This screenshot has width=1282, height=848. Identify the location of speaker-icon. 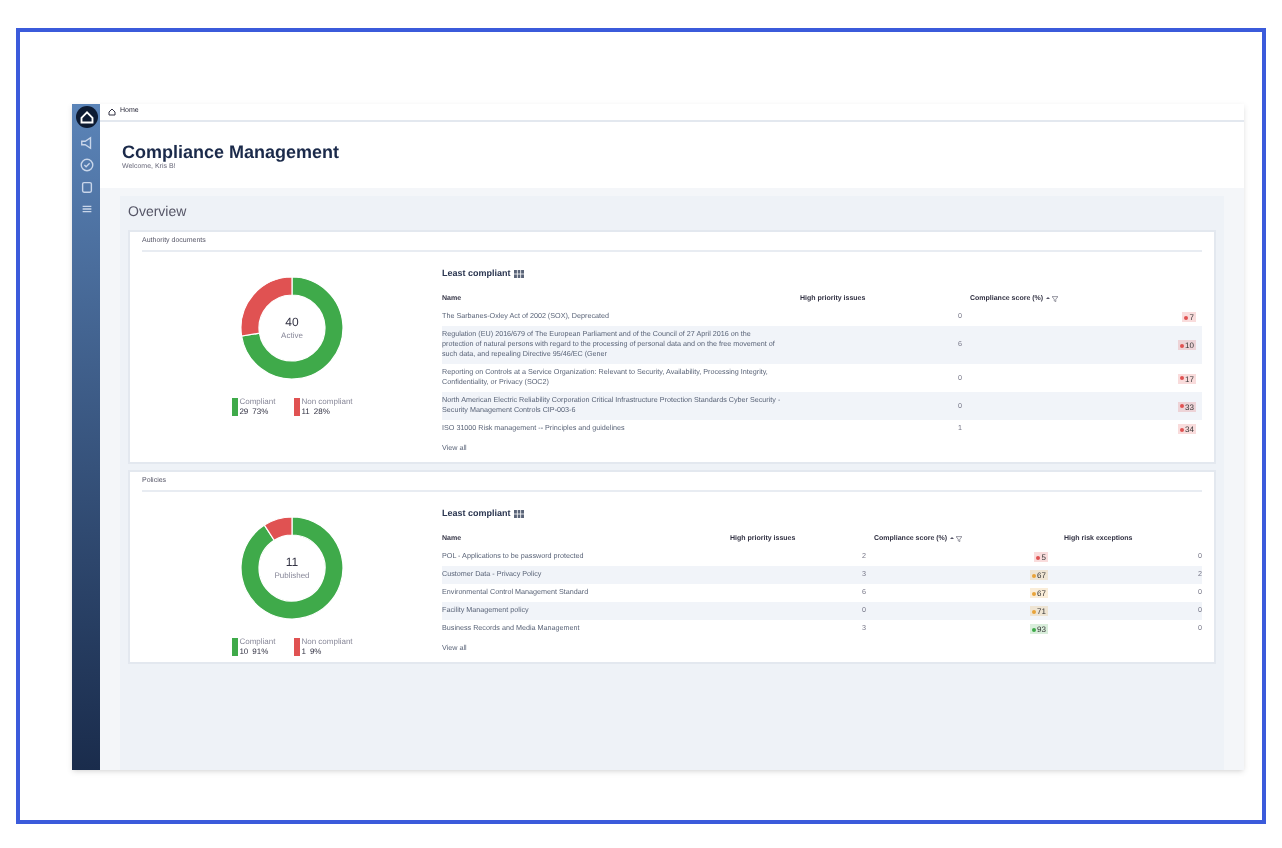
(86, 143).